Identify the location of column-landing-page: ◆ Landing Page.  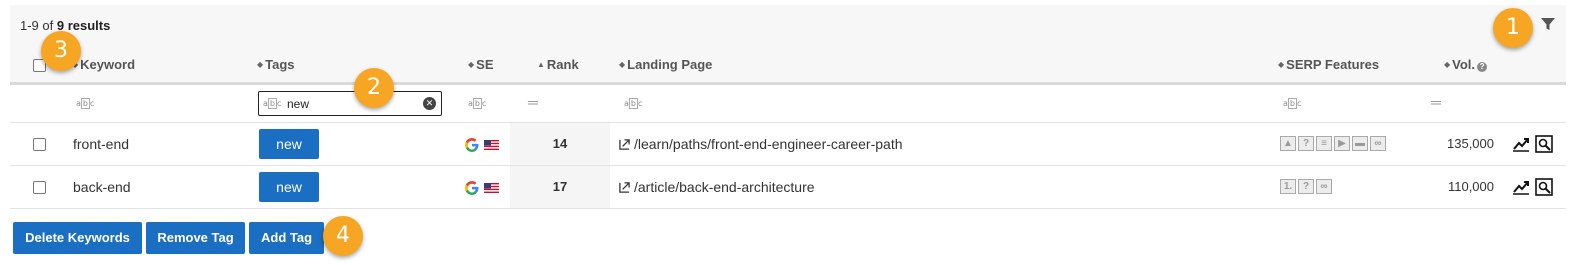
(665, 64).